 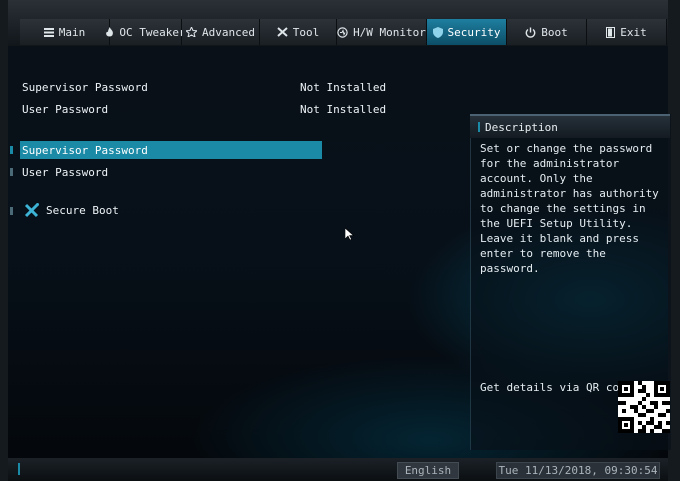 What do you see at coordinates (342, 32) in the screenshot?
I see `monitor-icon` at bounding box center [342, 32].